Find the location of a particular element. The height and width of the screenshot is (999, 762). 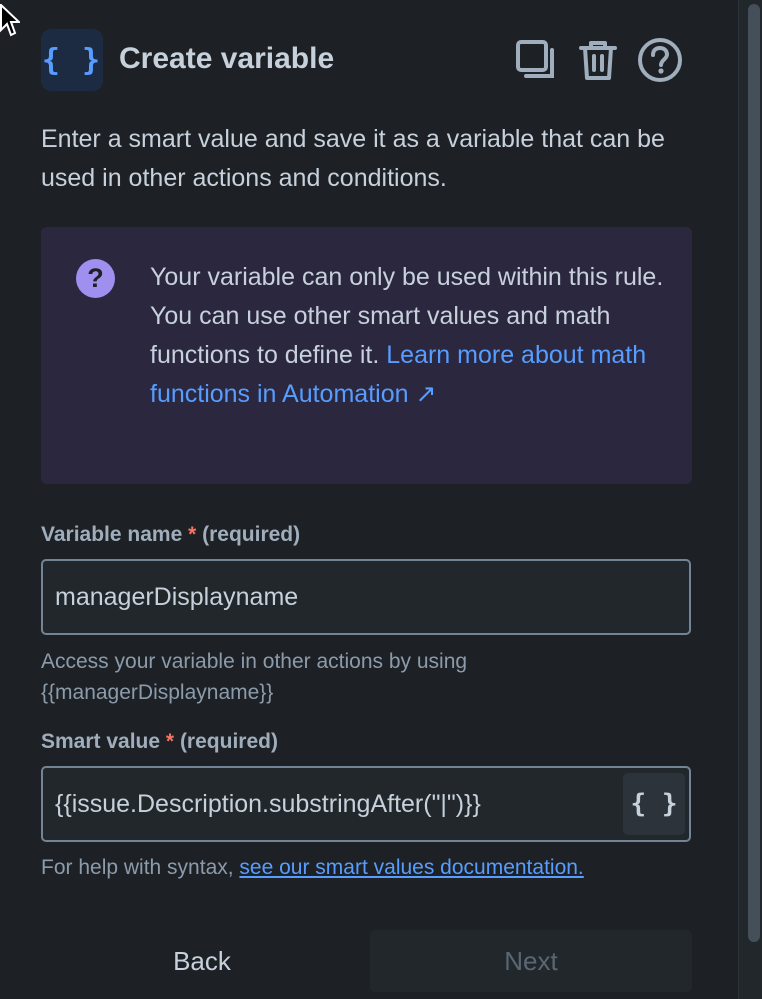

help-icon is located at coordinates (660, 60).